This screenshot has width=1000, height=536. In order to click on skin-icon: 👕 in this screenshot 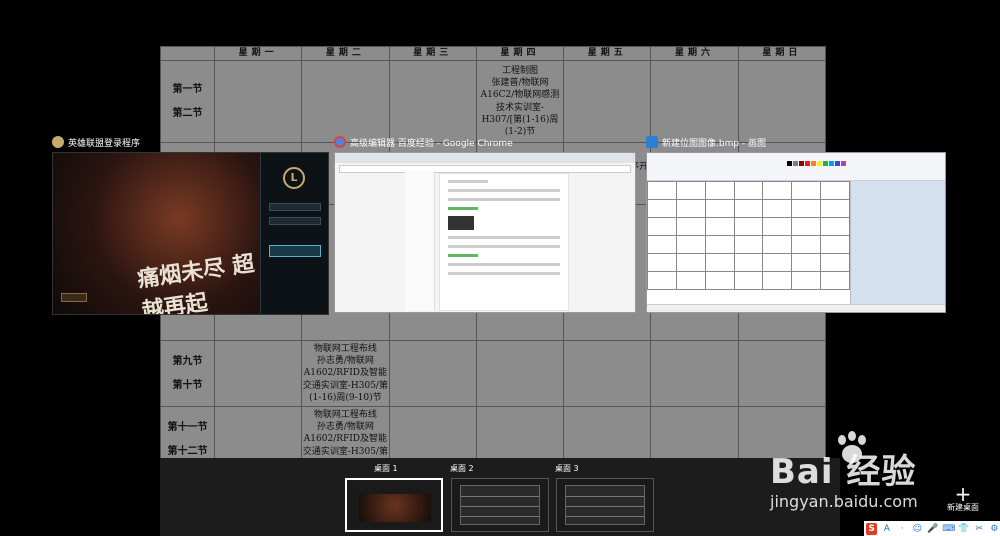, I will do `click(963, 529)`.